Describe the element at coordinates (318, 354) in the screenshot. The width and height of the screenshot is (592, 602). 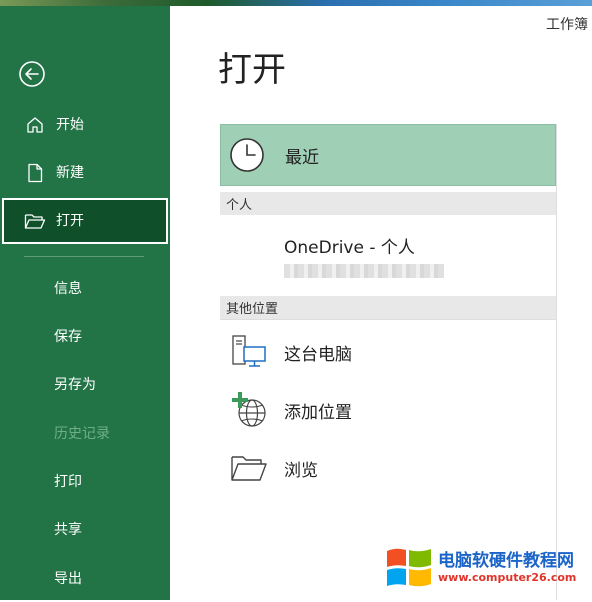
I see `this-pc-label: 这台电脑` at that location.